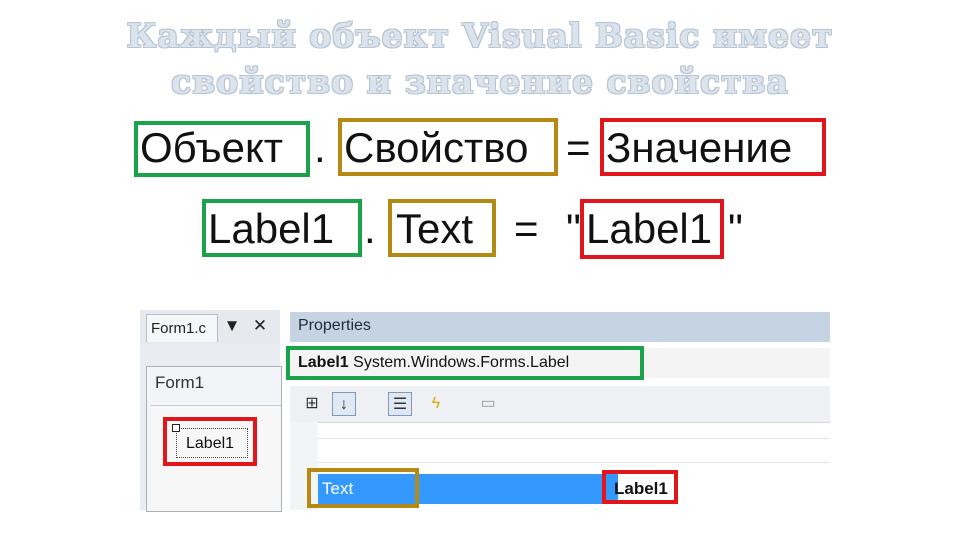 The width and height of the screenshot is (960, 540). What do you see at coordinates (436, 147) in the screenshot?
I see `syntax-property: Свойство` at bounding box center [436, 147].